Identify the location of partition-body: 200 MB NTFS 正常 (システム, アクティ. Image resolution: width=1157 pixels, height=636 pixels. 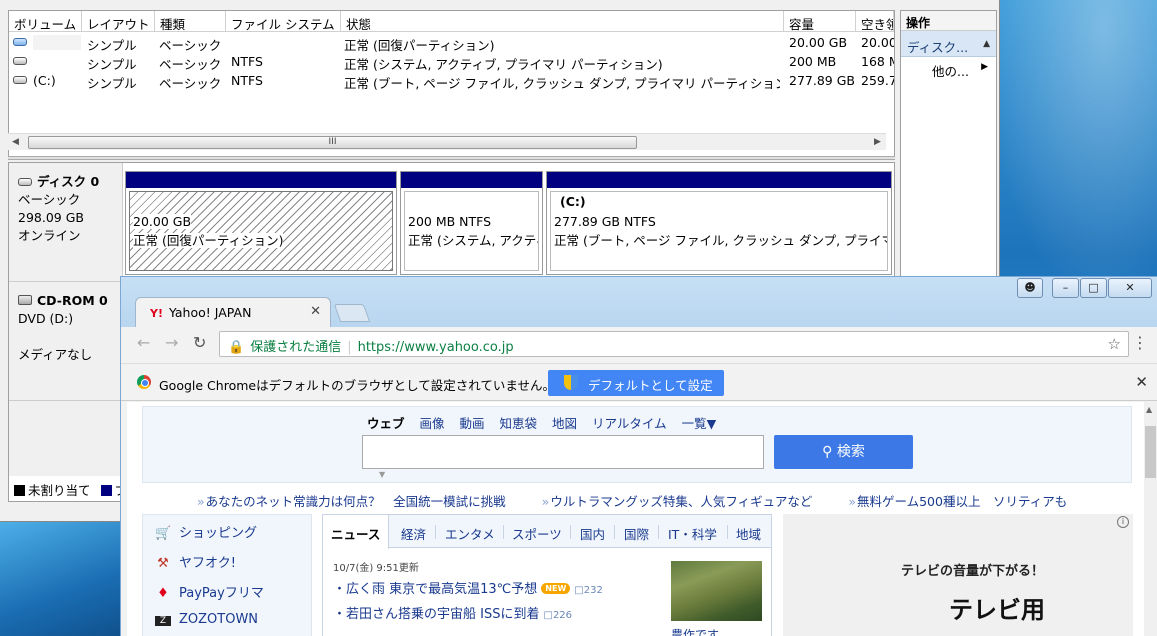
(471, 231).